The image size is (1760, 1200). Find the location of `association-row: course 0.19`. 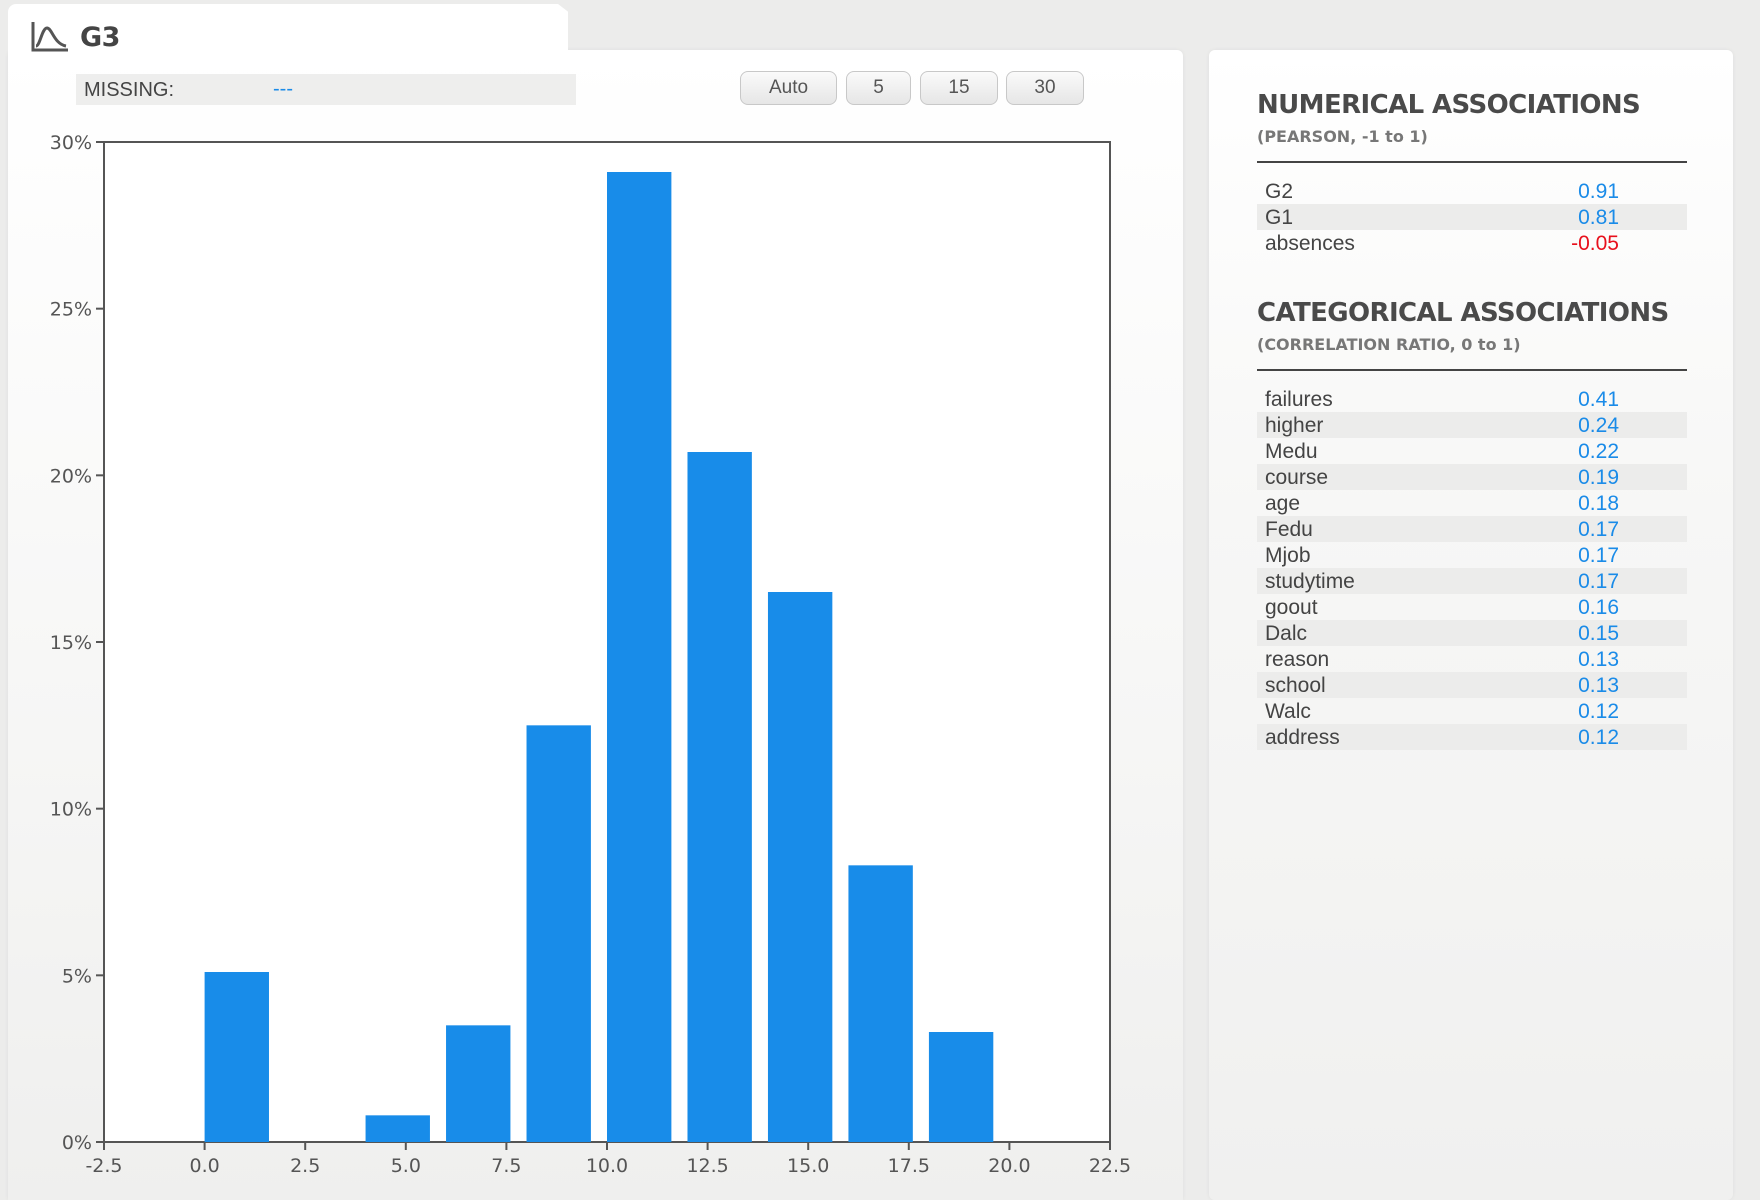

association-row: course 0.19 is located at coordinates (1472, 477).